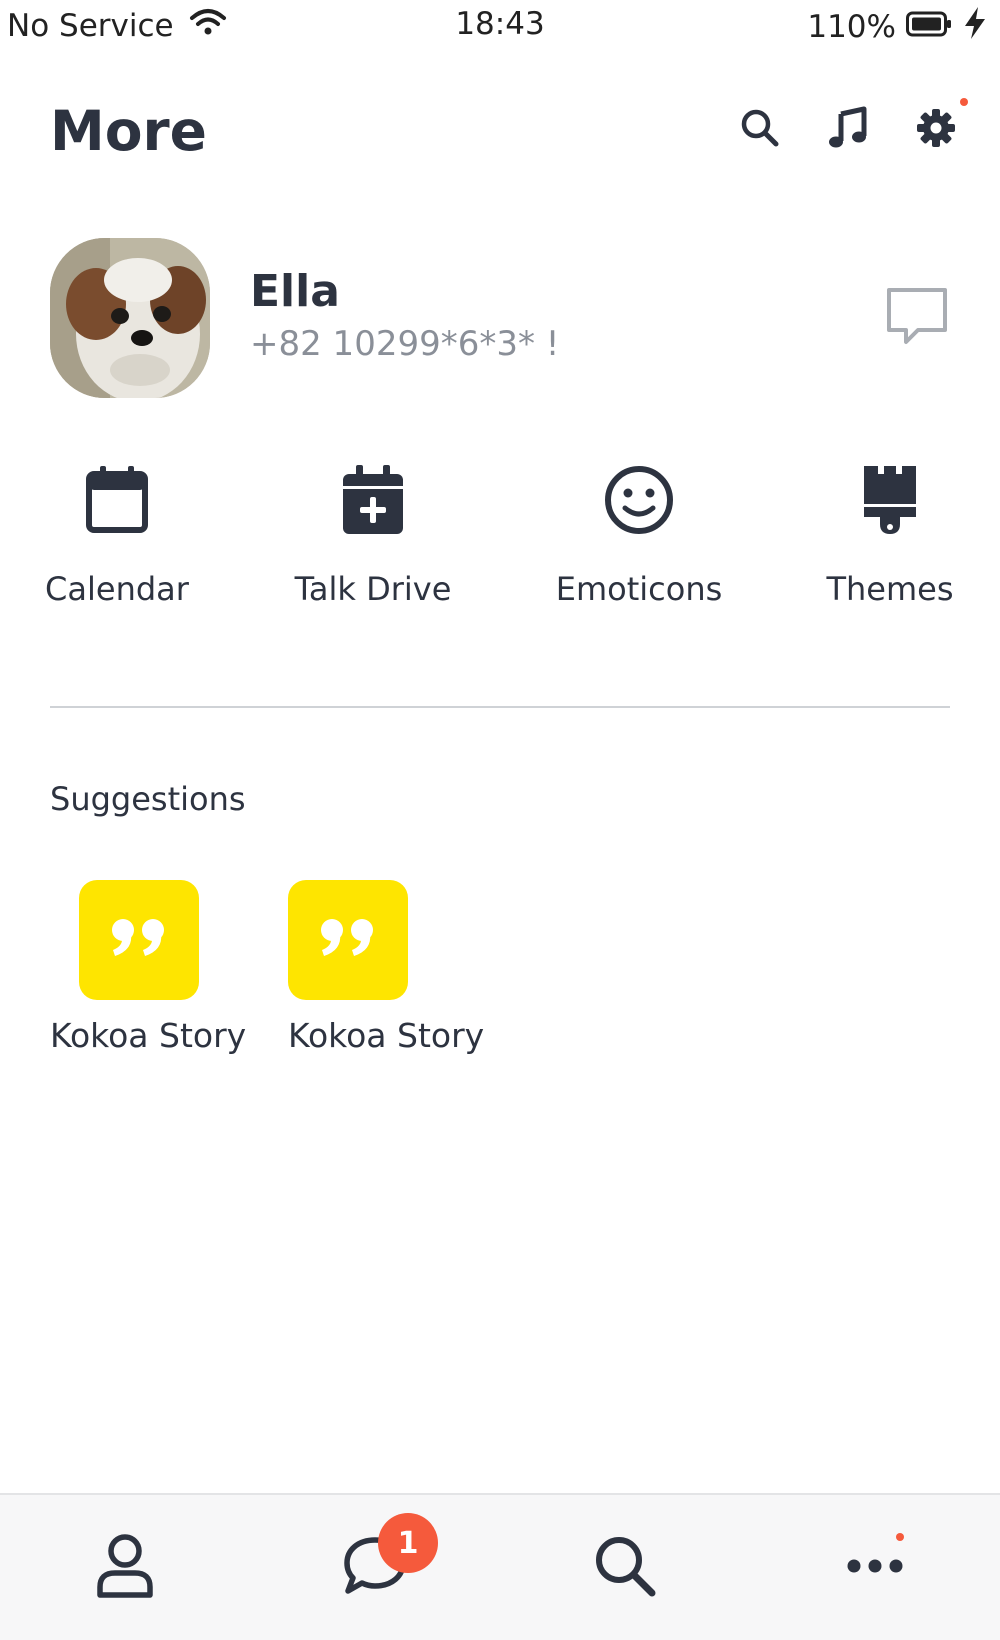  I want to click on more-dots-icon, so click(875, 1568).